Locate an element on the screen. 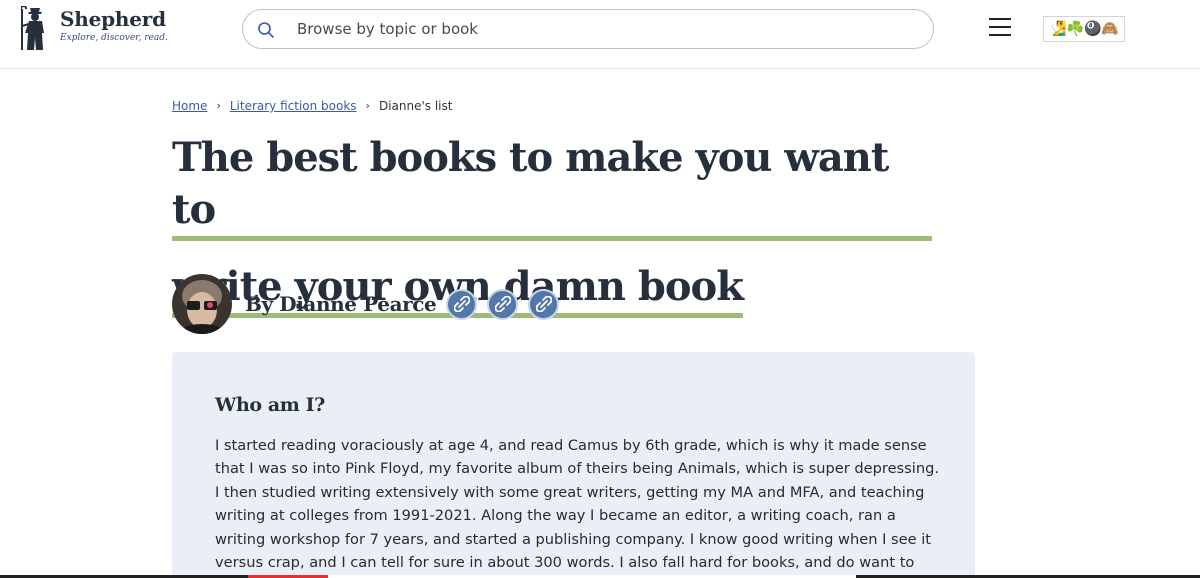  shepherd-logo-icon is located at coordinates (32, 28).